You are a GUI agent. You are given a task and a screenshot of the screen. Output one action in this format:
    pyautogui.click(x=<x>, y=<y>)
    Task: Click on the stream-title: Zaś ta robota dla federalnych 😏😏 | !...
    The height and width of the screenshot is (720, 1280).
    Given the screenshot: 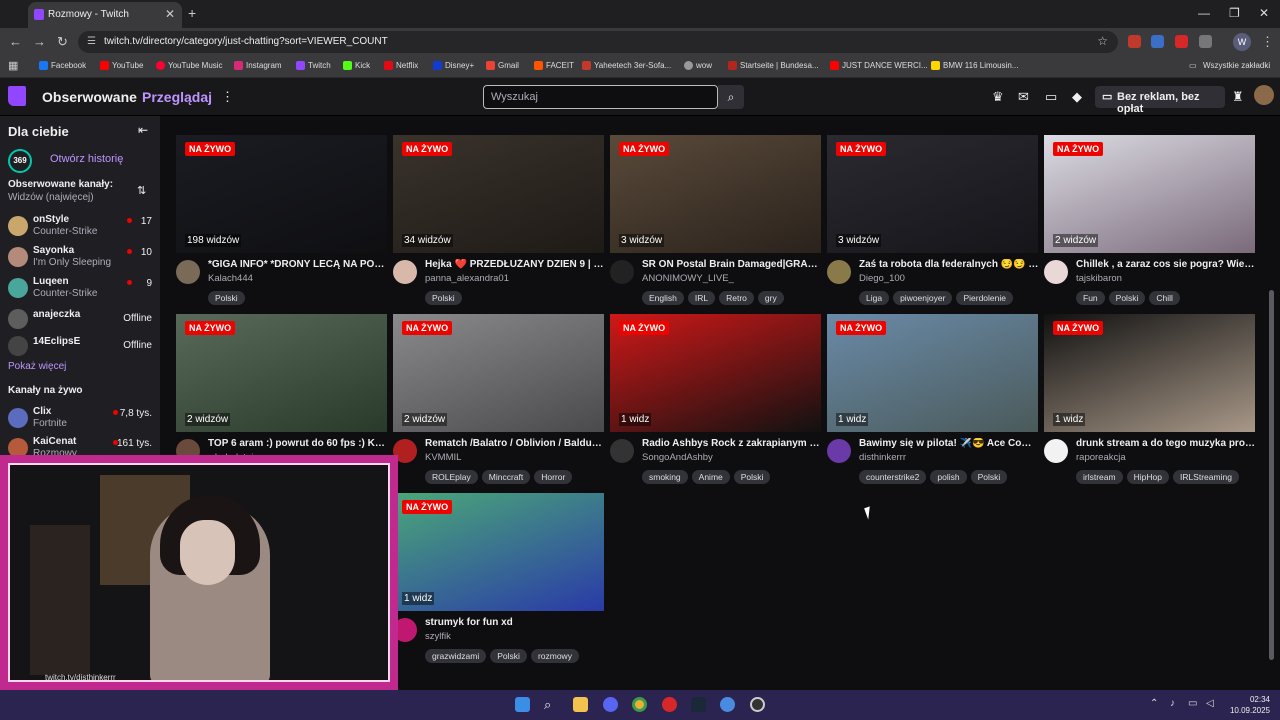 What is the action you would take?
    pyautogui.click(x=949, y=264)
    